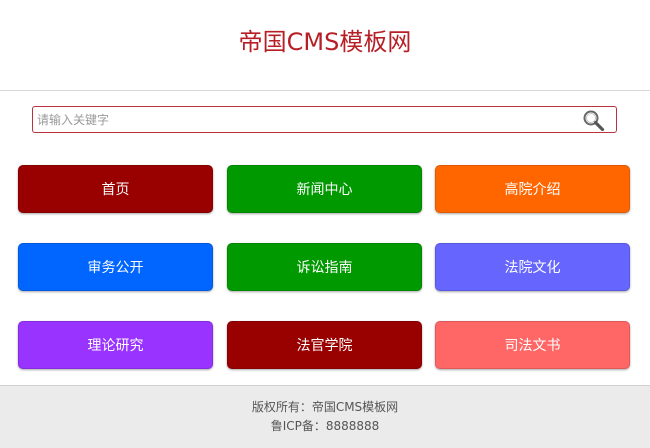  I want to click on search-button, so click(594, 120).